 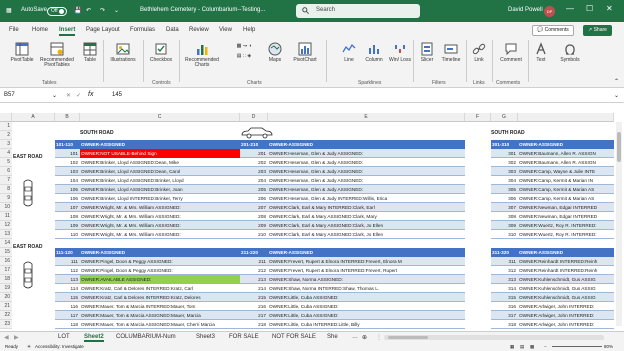 I want to click on niche-number: 109, so click(x=67, y=225).